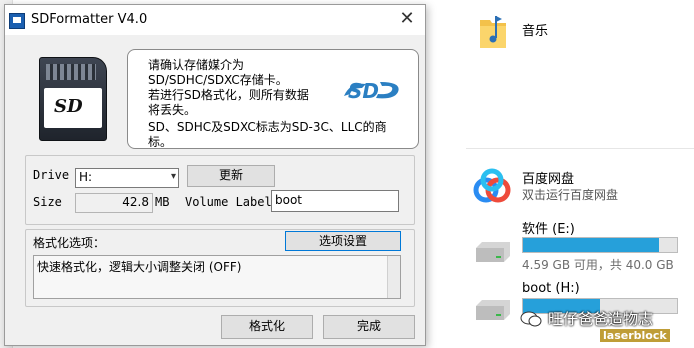 The width and height of the screenshot is (694, 348). What do you see at coordinates (160, 142) in the screenshot?
I see `trademark-line: 标。` at bounding box center [160, 142].